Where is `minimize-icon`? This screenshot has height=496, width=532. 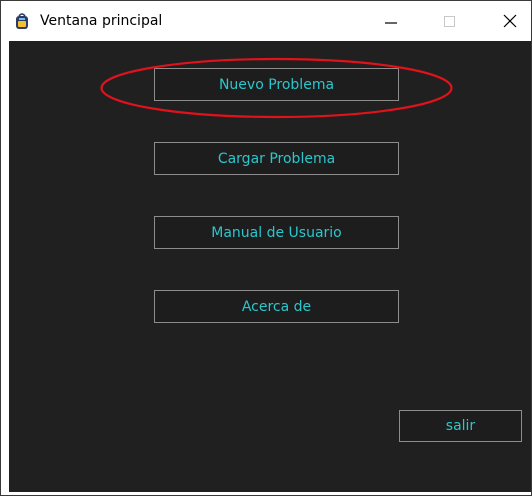 minimize-icon is located at coordinates (391, 23).